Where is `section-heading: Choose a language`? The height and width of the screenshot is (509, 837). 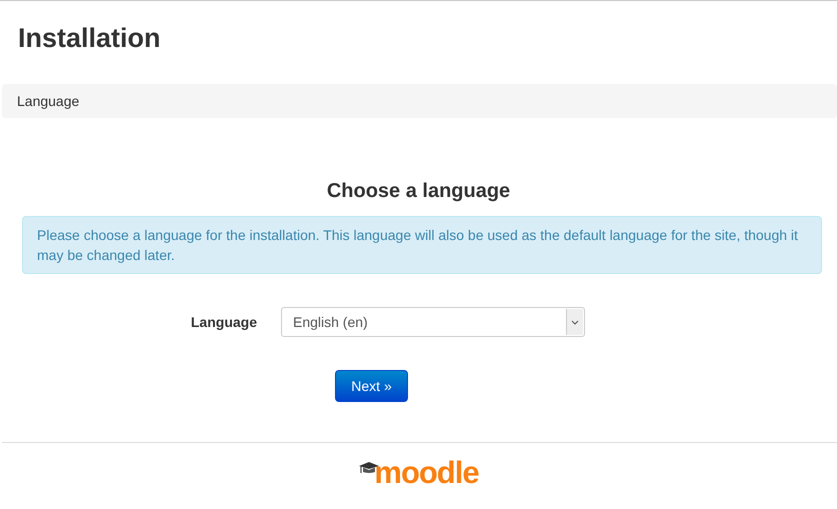
section-heading: Choose a language is located at coordinates (419, 191).